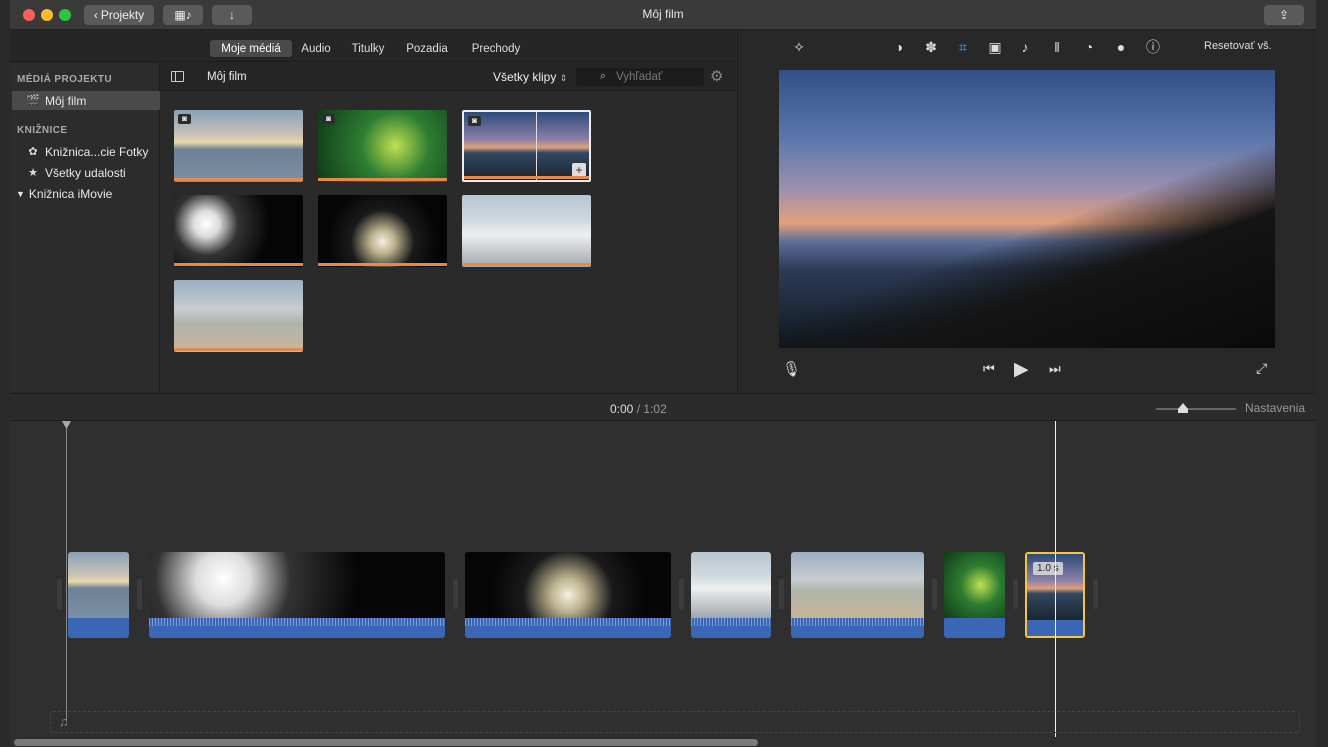 The width and height of the screenshot is (1328, 747). Describe the element at coordinates (33, 101) in the screenshot. I see `clapperboard-icon: 🎬` at that location.